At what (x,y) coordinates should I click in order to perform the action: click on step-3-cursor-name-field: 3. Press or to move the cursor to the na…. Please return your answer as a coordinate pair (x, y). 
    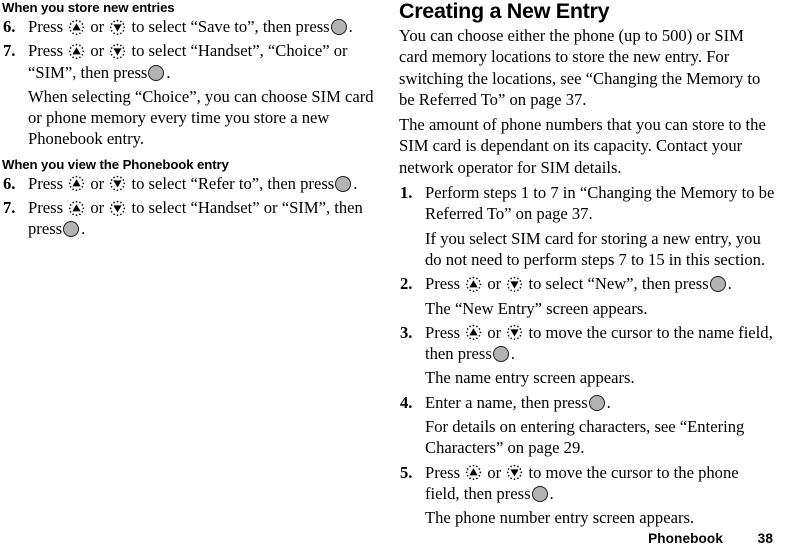
    Looking at the image, I should click on (587, 343).